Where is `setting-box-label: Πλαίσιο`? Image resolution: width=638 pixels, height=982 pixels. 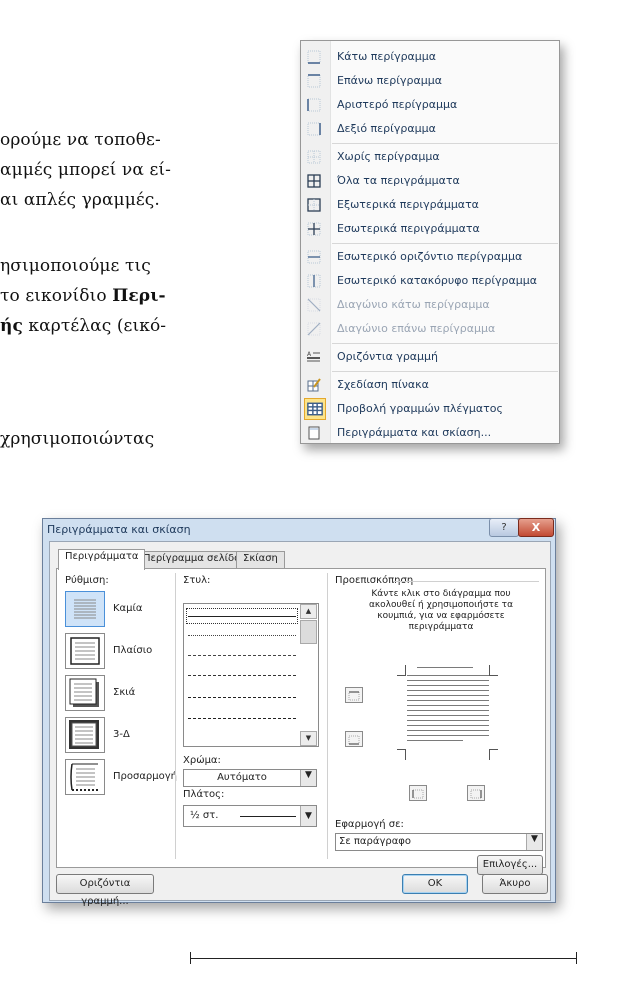
setting-box-label: Πλαίσιο is located at coordinates (132, 650).